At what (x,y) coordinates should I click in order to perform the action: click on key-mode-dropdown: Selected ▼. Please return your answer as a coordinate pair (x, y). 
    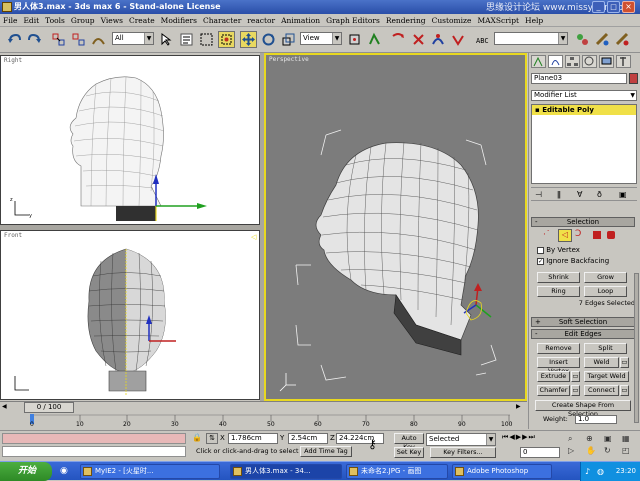
    Looking at the image, I should click on (461, 439).